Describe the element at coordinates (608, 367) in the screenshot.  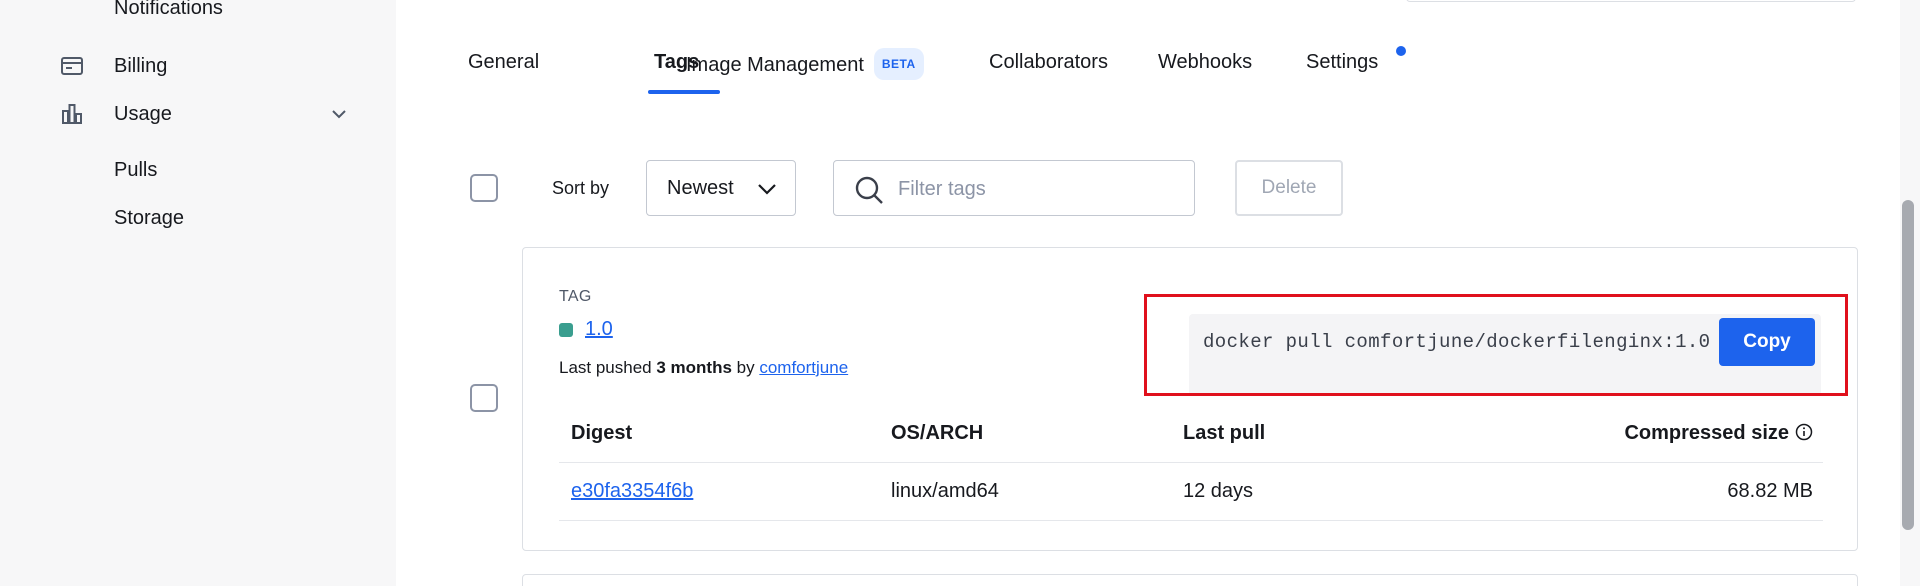
I see `pushed-prefix: Last pushed` at that location.